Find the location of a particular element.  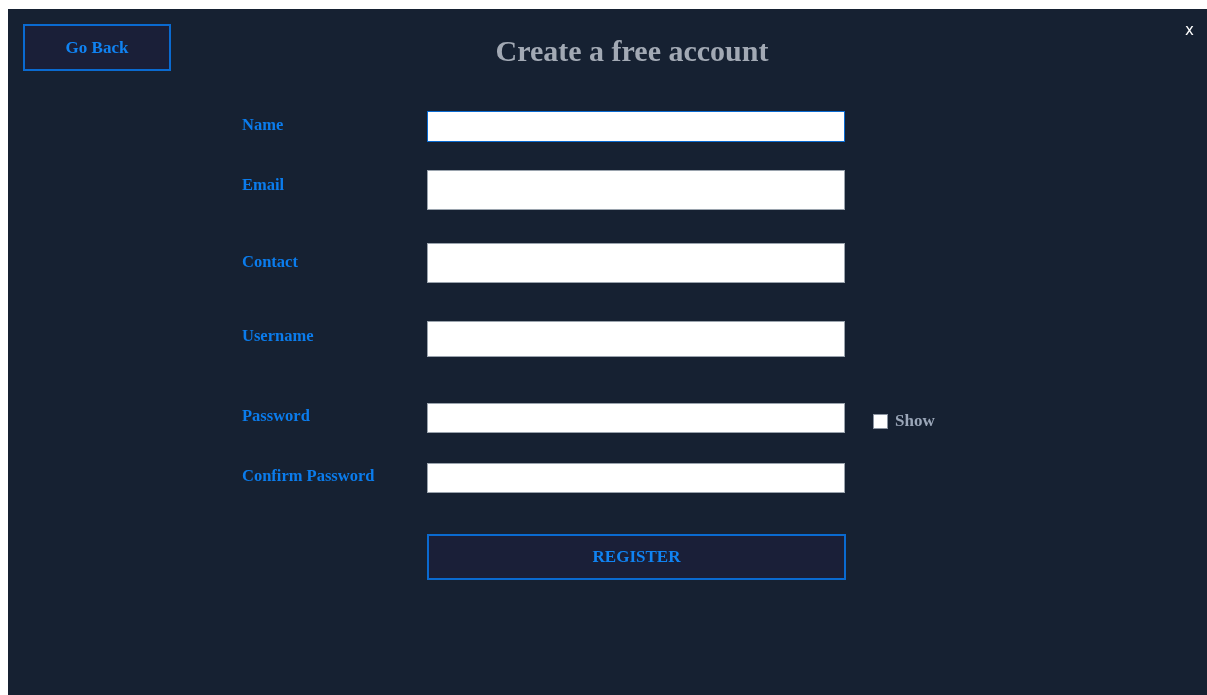

field-label: Password is located at coordinates (276, 416).